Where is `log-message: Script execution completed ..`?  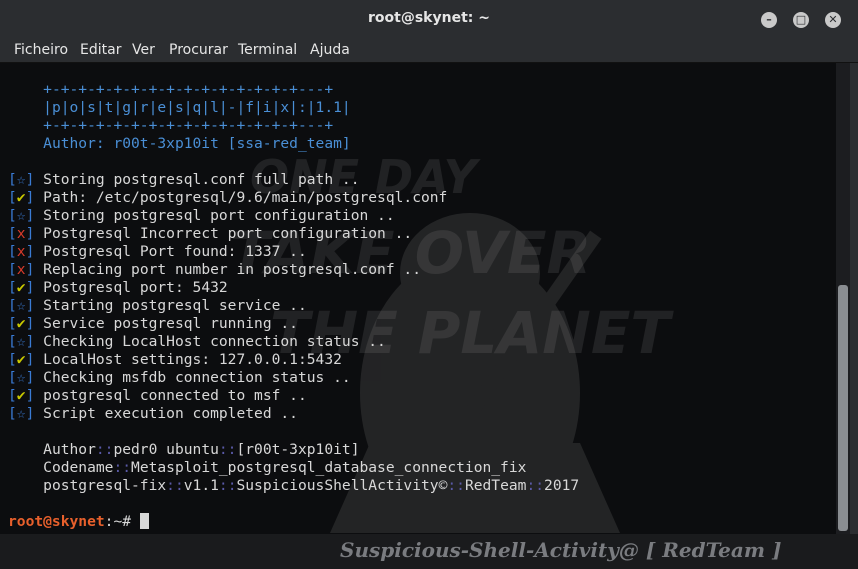
log-message: Script execution completed .. is located at coordinates (170, 413).